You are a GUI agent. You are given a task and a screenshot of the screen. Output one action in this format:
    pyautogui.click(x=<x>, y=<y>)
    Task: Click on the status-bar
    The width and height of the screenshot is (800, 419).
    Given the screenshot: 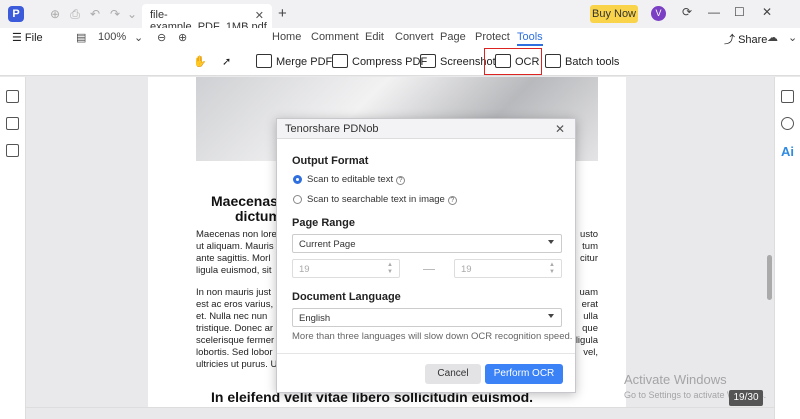 What is the action you would take?
    pyautogui.click(x=400, y=413)
    